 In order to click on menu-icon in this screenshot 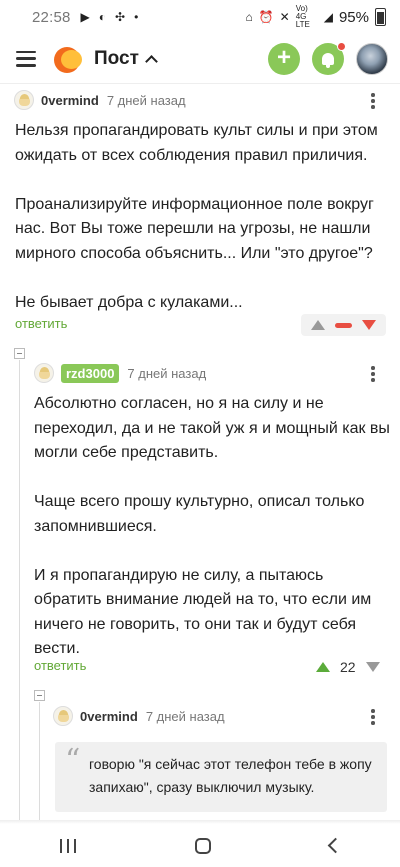, I will do `click(26, 58)`.